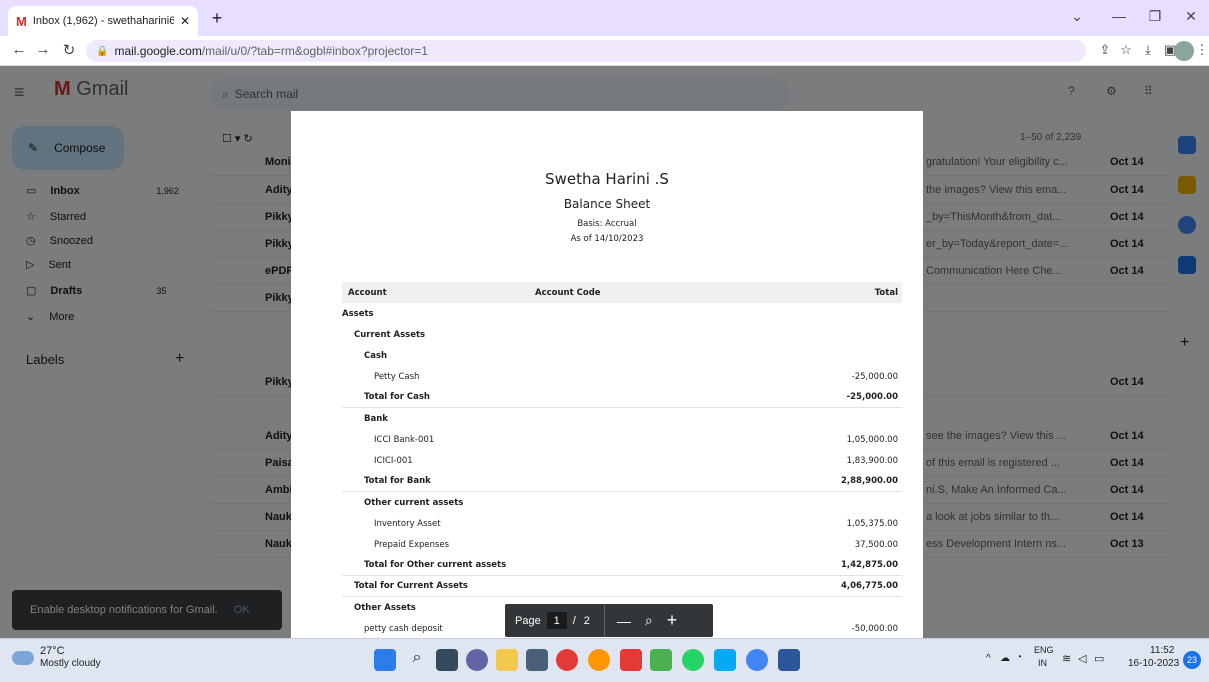  What do you see at coordinates (665, 620) in the screenshot?
I see `zoom-in-button: +` at bounding box center [665, 620].